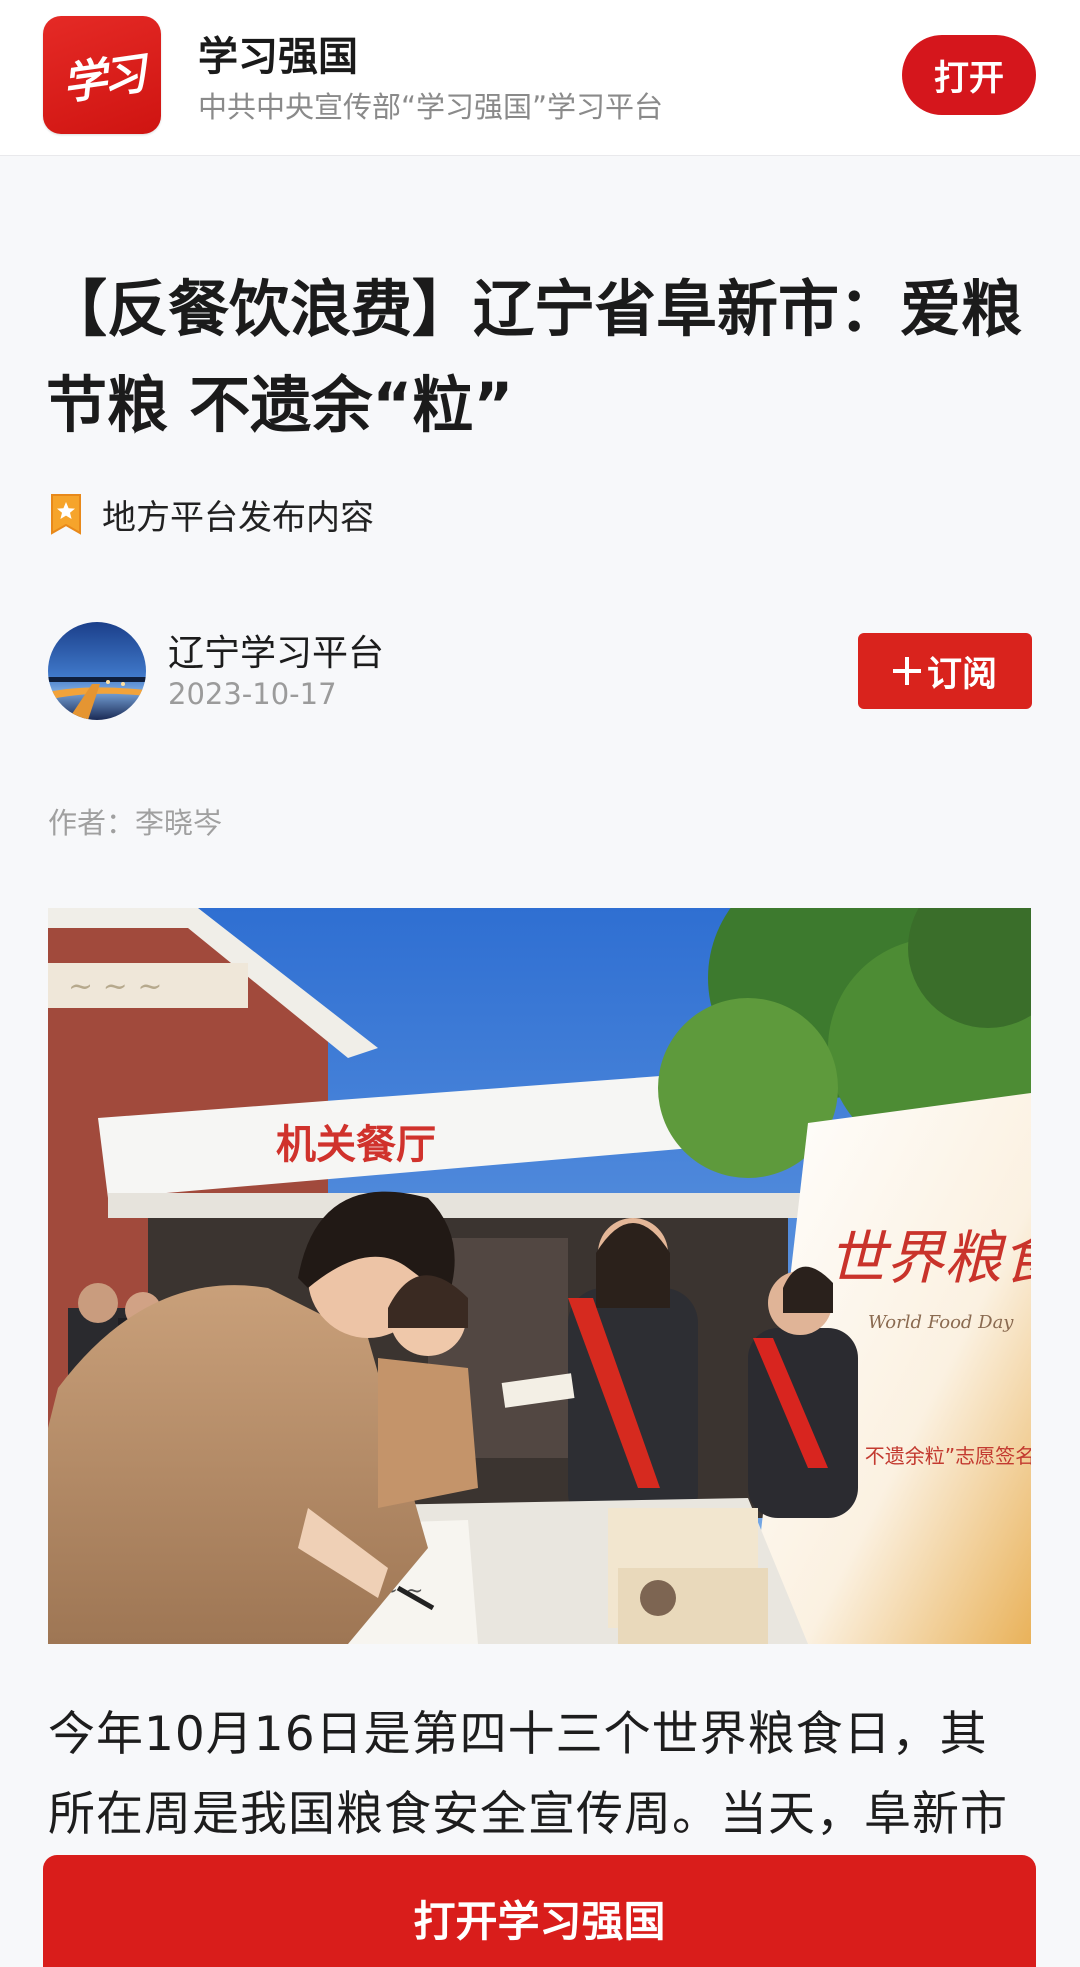  What do you see at coordinates (540, 672) in the screenshot?
I see `channel-row: 辽宁学习平台 2023-10-17 订阅` at bounding box center [540, 672].